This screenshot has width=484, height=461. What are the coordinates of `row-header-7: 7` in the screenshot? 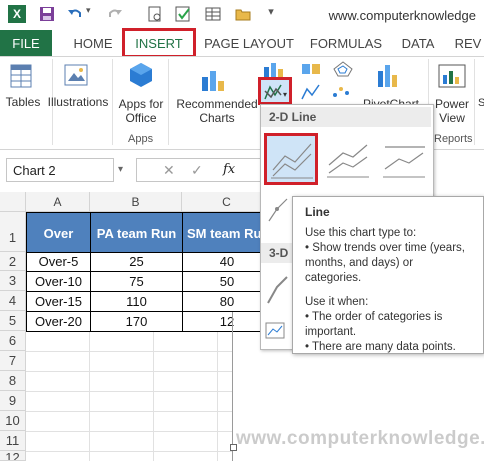 It's located at (13, 361).